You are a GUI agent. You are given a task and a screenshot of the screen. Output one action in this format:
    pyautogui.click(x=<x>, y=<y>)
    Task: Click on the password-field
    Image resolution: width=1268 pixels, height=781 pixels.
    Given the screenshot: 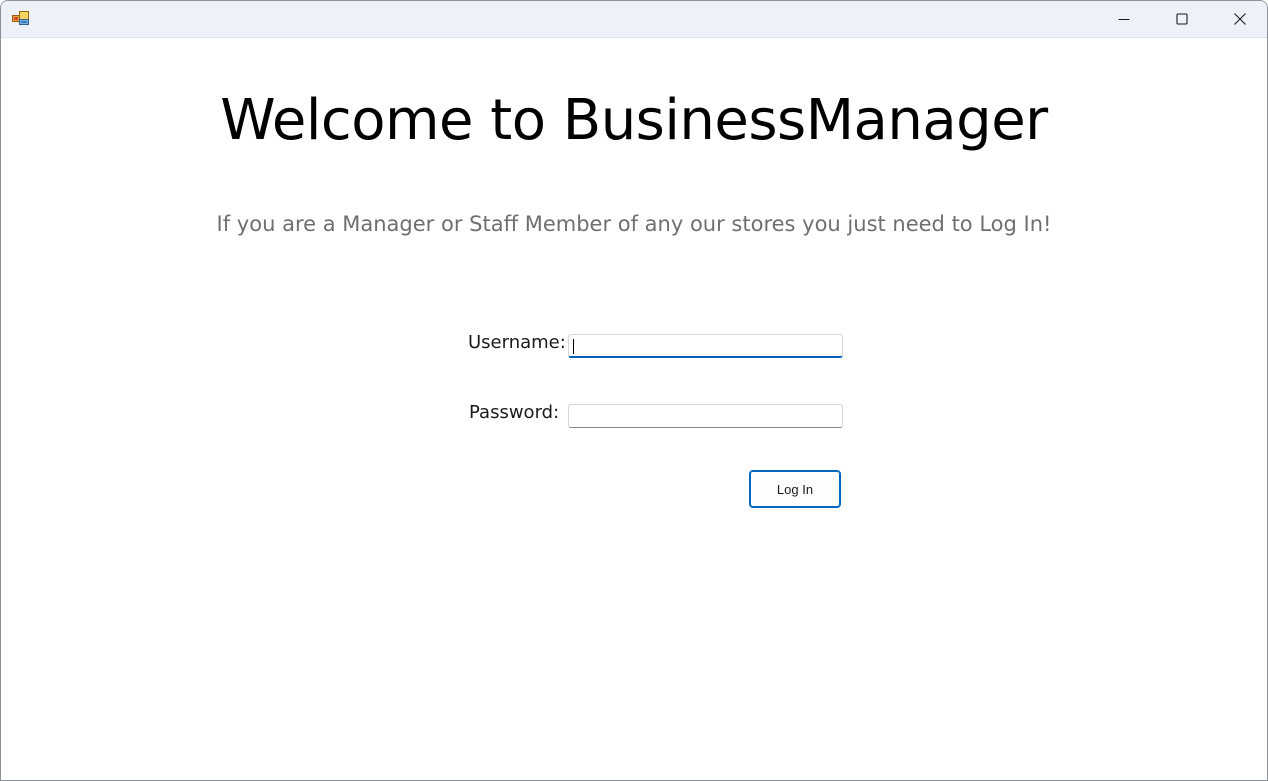 What is the action you would take?
    pyautogui.click(x=705, y=416)
    